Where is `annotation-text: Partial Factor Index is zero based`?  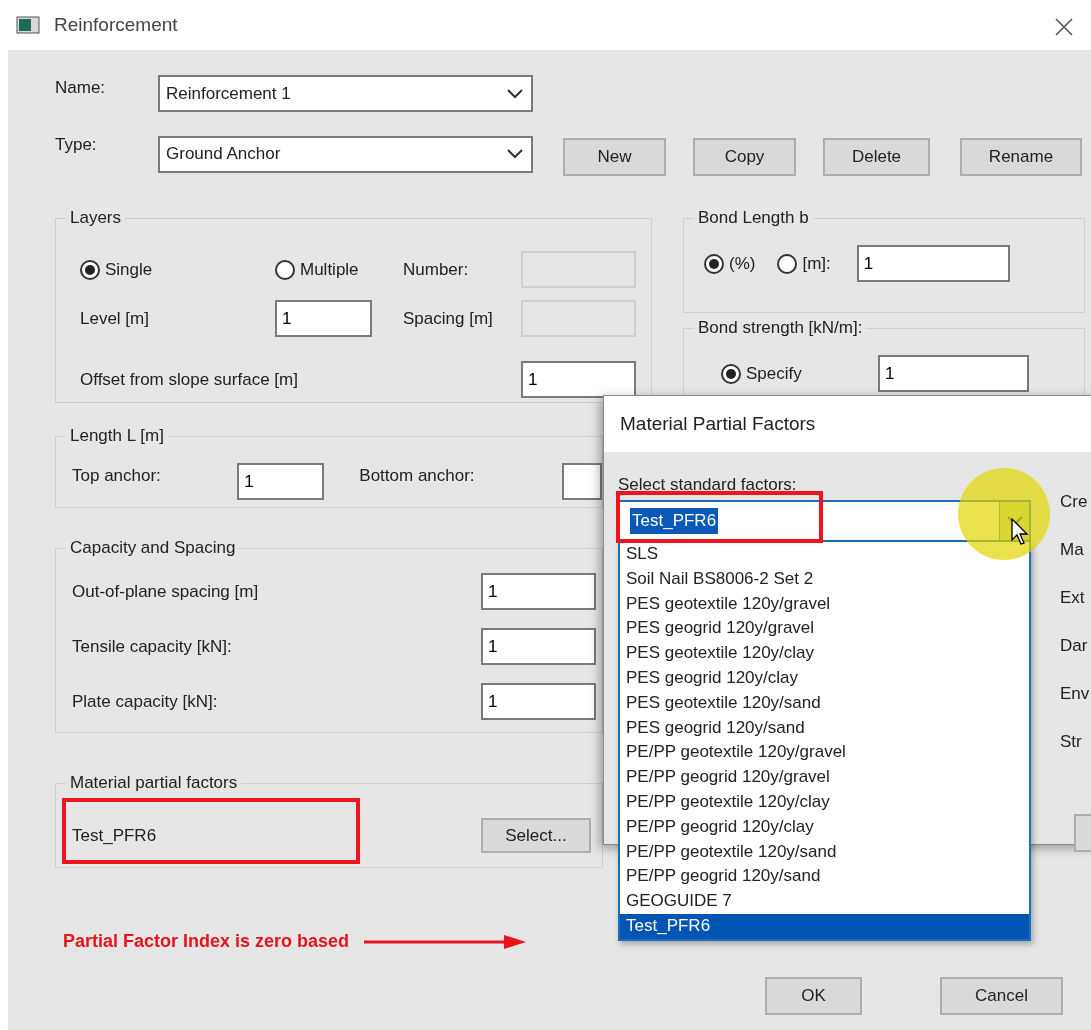
annotation-text: Partial Factor Index is zero based is located at coordinates (206, 941).